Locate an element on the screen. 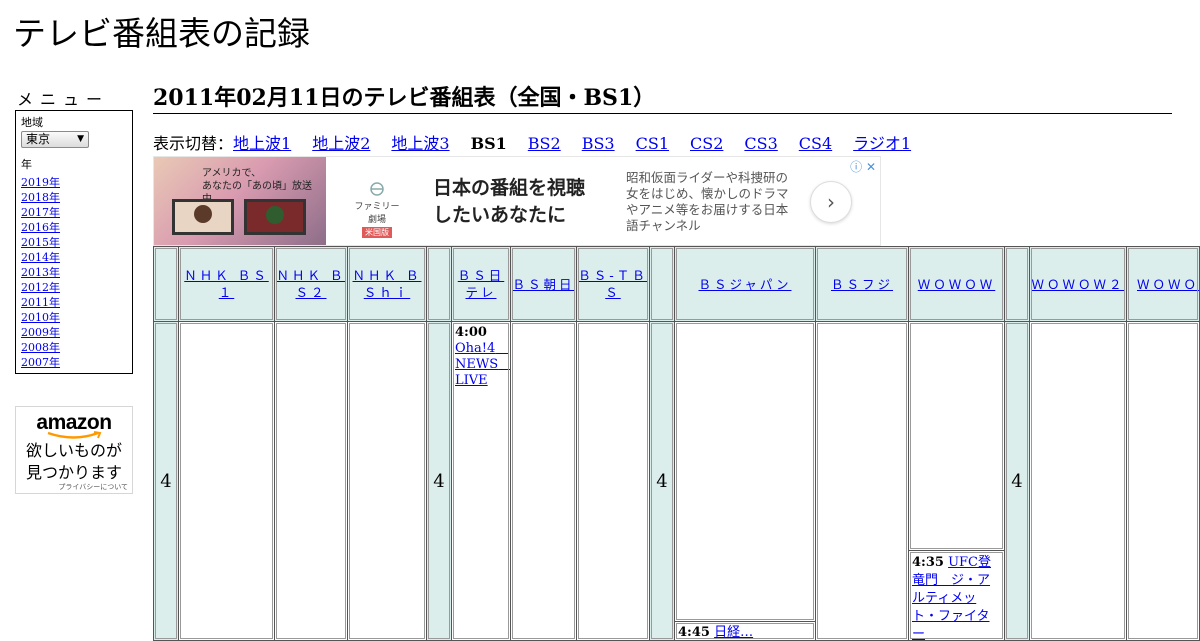  banner-channel-logo: ファミリー劇場 米国版 is located at coordinates (377, 209).